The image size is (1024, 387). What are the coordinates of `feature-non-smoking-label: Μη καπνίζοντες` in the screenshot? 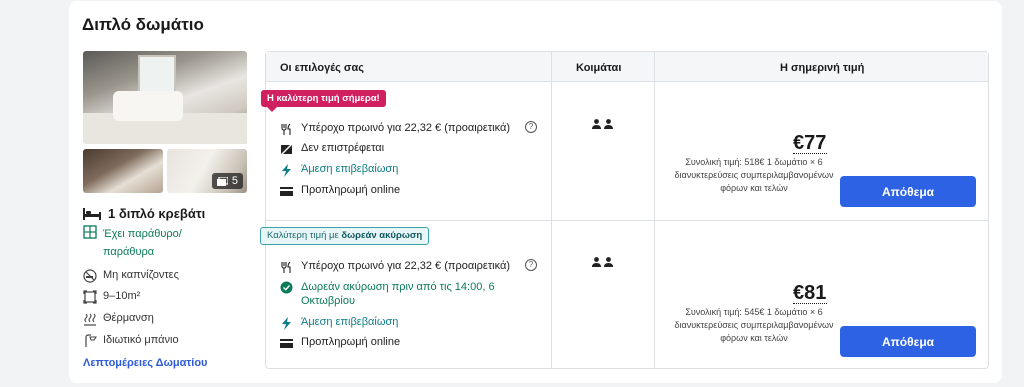 It's located at (141, 275).